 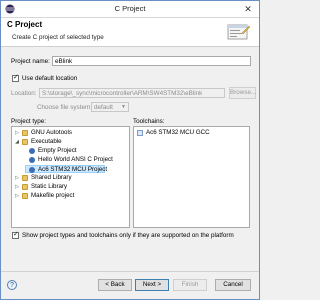 I want to click on toolchain-item-ac6-stm32-mcu-gcc: Ac6 STM32 MCU GCC, so click(x=191, y=133).